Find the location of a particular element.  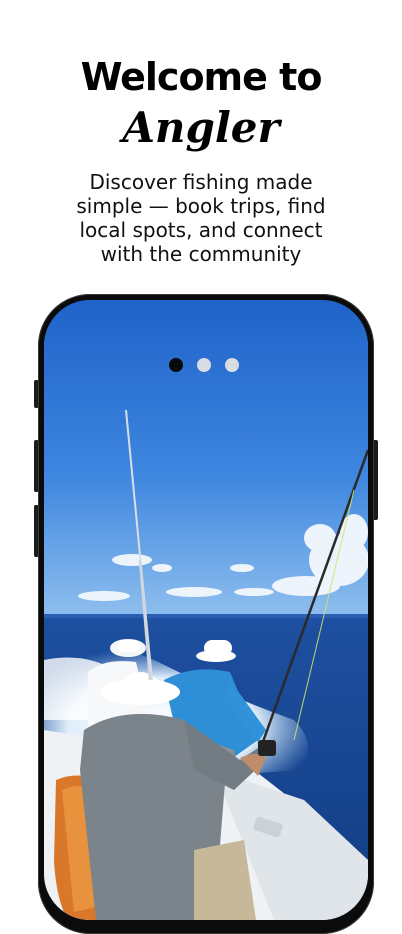

app-name-title: Angler is located at coordinates (201, 127).